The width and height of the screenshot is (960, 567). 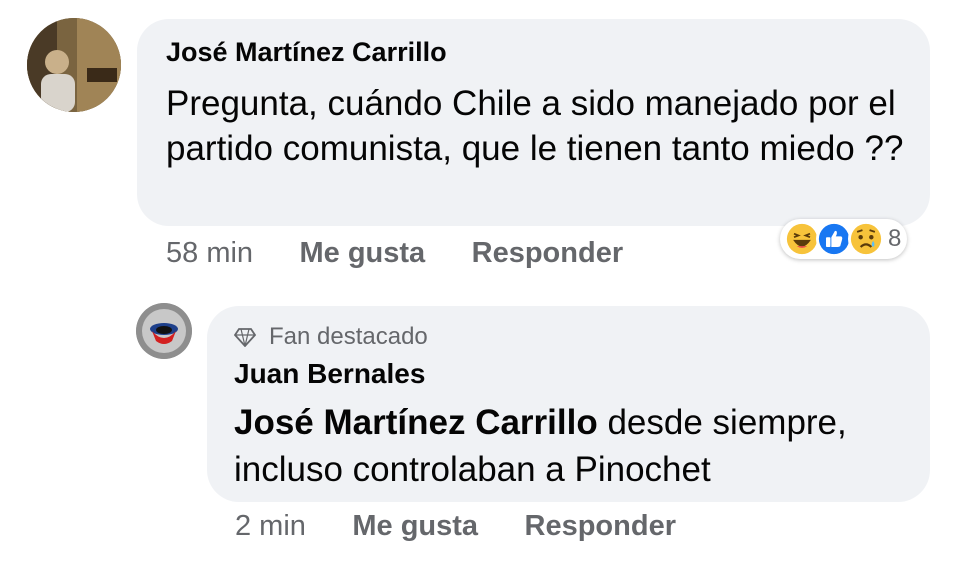 I want to click on comment-timestamp: 58 min, so click(x=209, y=253).